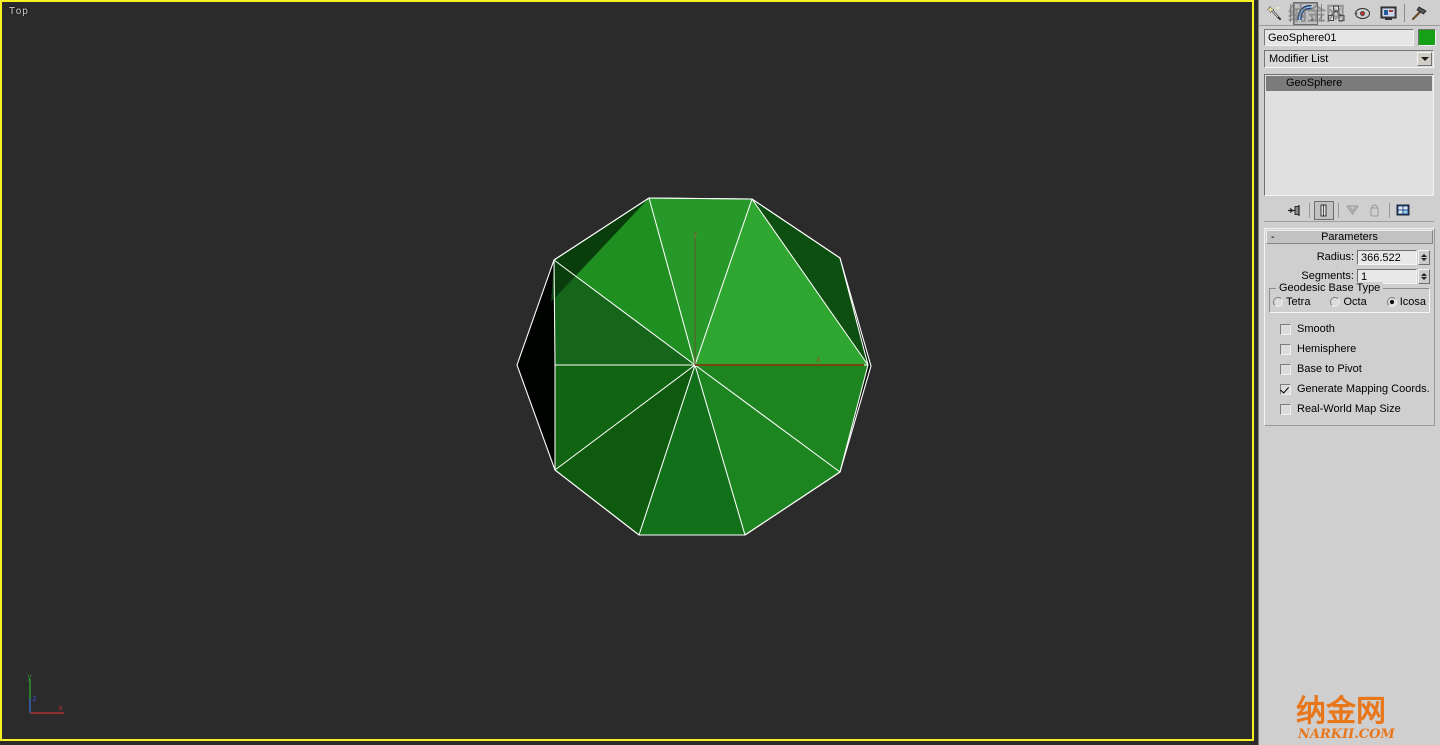 The image size is (1440, 745). Describe the element at coordinates (1424, 276) in the screenshot. I see `segments-spinner` at that location.